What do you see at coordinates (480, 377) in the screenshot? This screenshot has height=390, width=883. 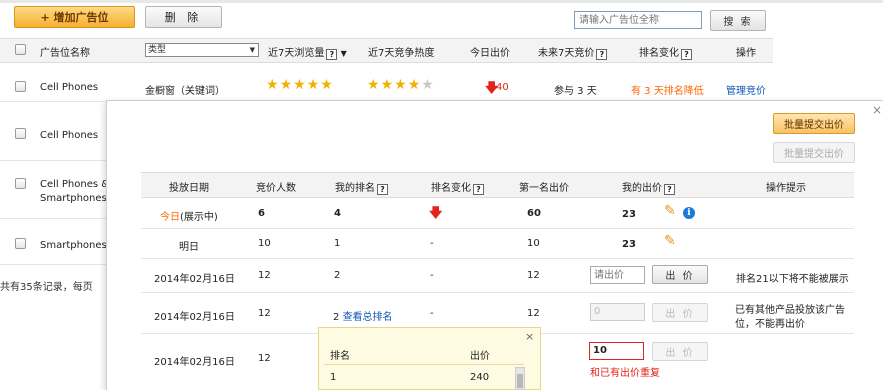 I see `popup-bid: 240` at bounding box center [480, 377].